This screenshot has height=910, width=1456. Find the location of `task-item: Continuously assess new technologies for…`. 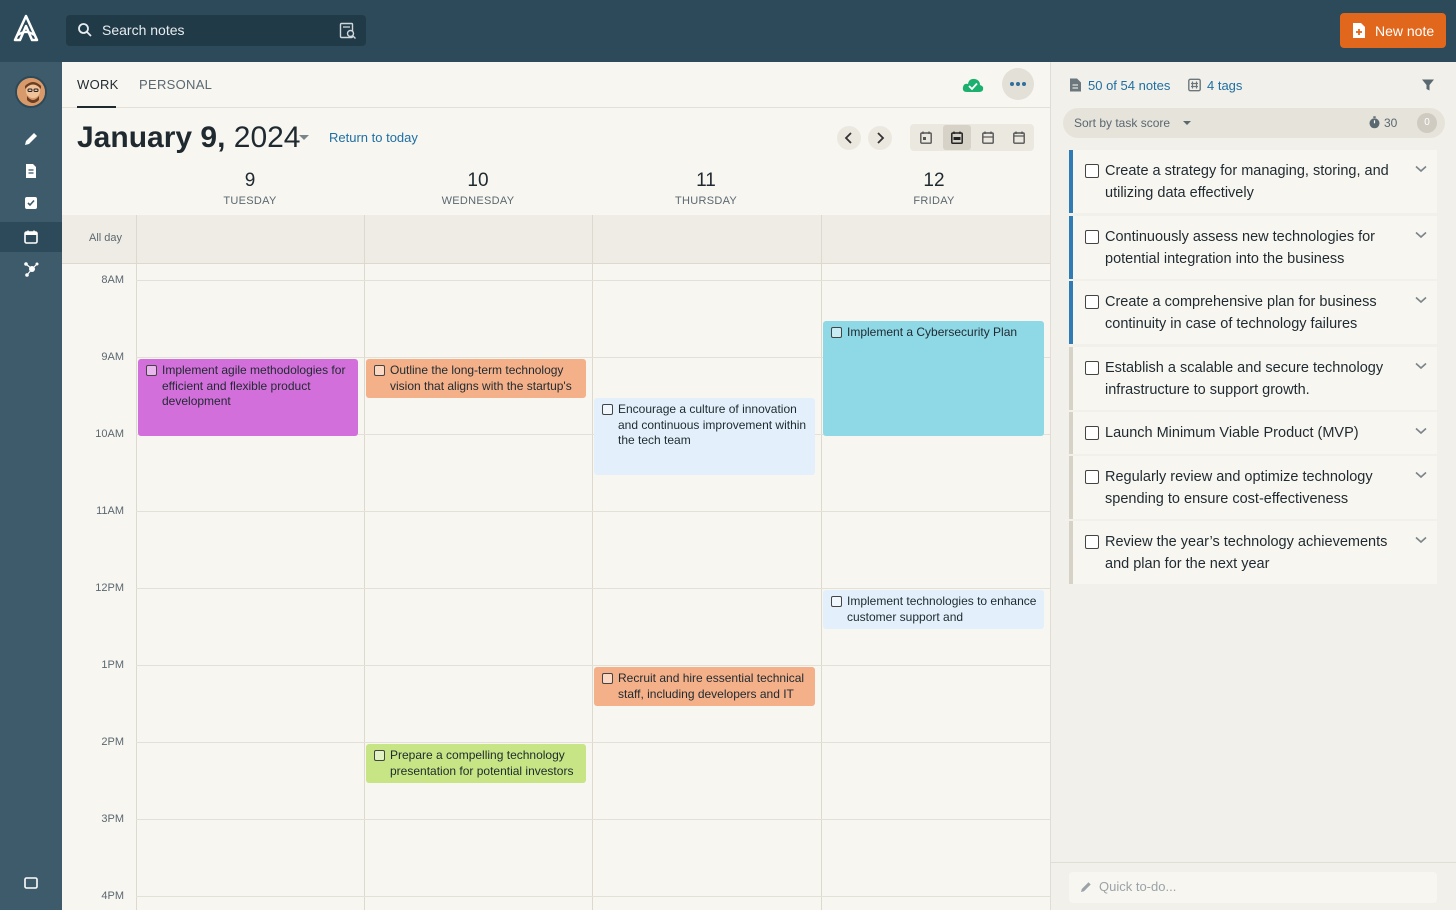

task-item: Continuously assess new technologies for… is located at coordinates (1253, 247).